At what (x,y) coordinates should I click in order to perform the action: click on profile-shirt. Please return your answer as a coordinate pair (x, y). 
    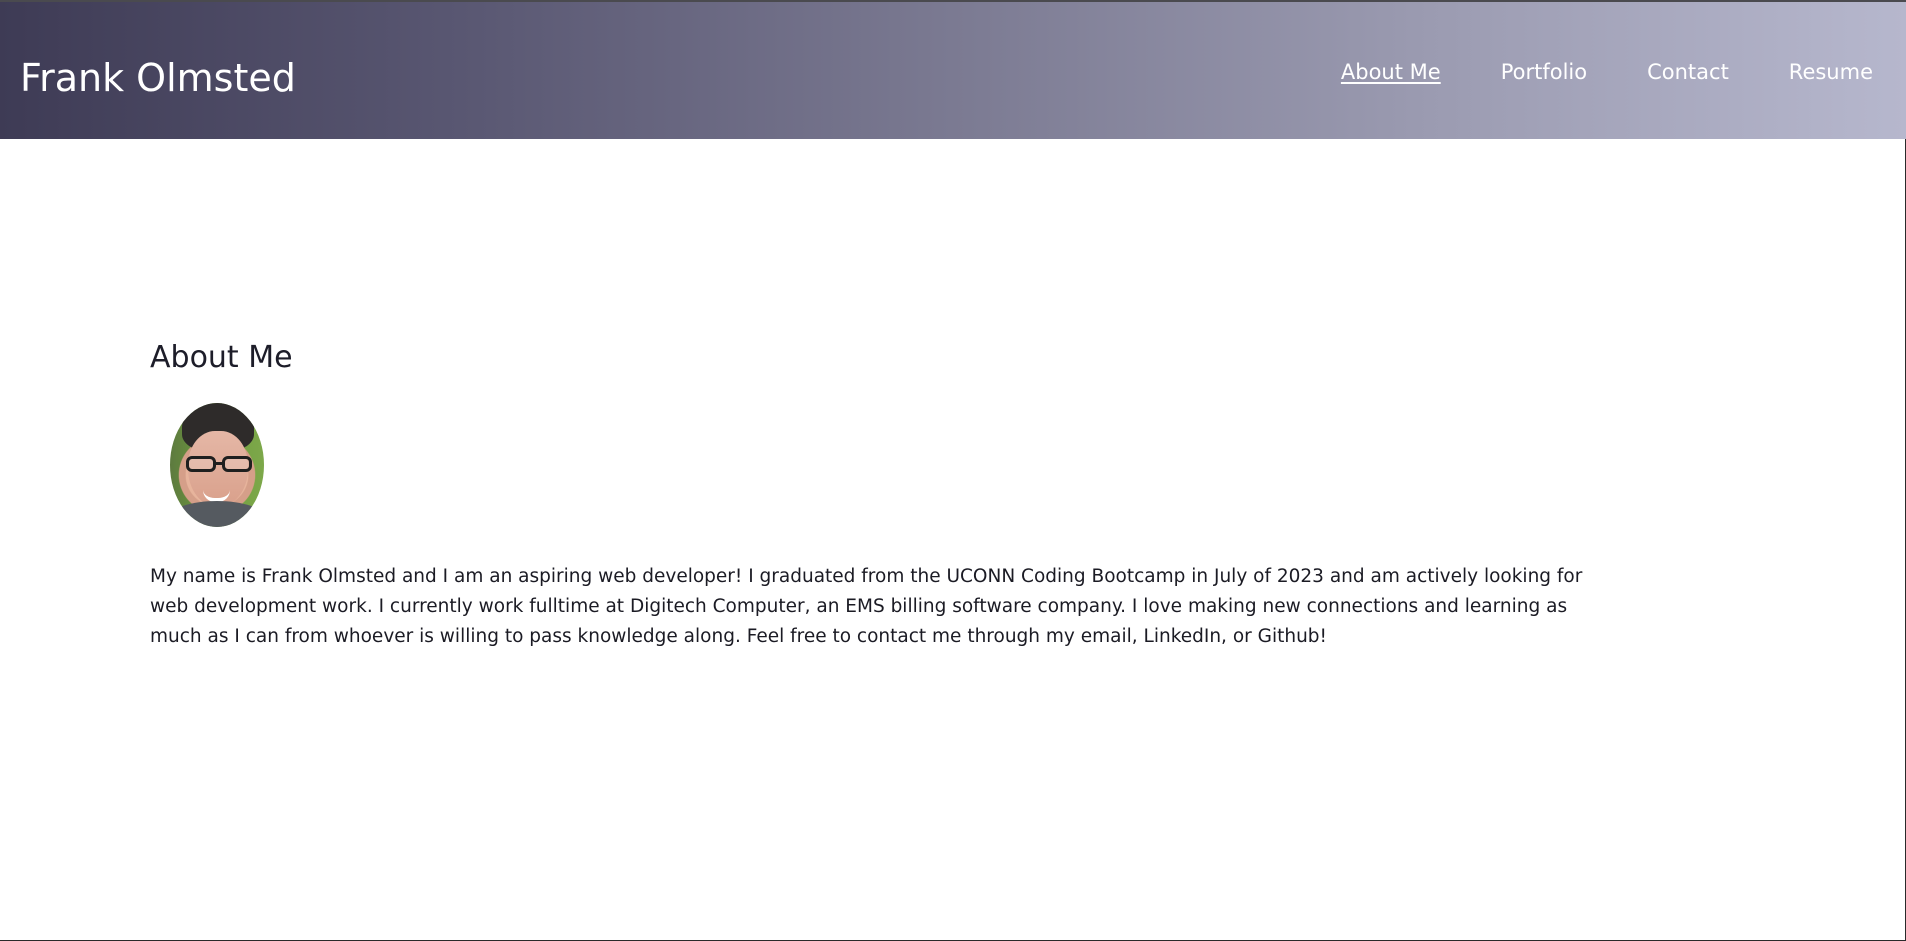
    Looking at the image, I should click on (217, 514).